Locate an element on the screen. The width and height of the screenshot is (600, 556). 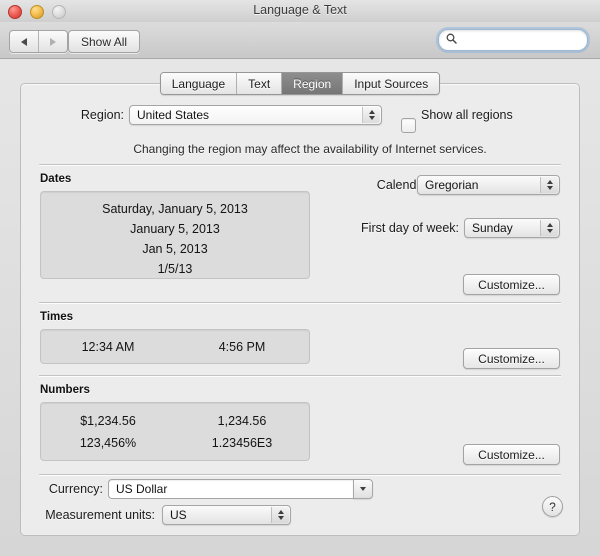
chevron-down-icon is located at coordinates (363, 489).